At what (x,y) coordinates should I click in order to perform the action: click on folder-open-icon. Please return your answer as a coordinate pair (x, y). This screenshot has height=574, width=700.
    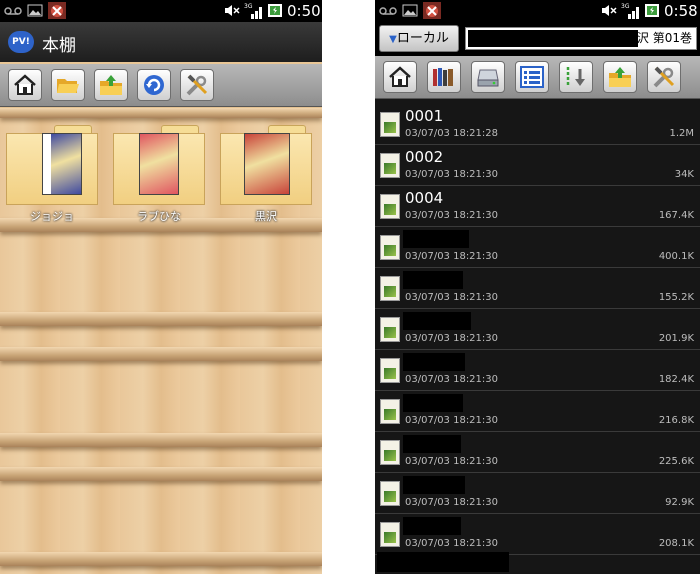
    Looking at the image, I should click on (68, 86).